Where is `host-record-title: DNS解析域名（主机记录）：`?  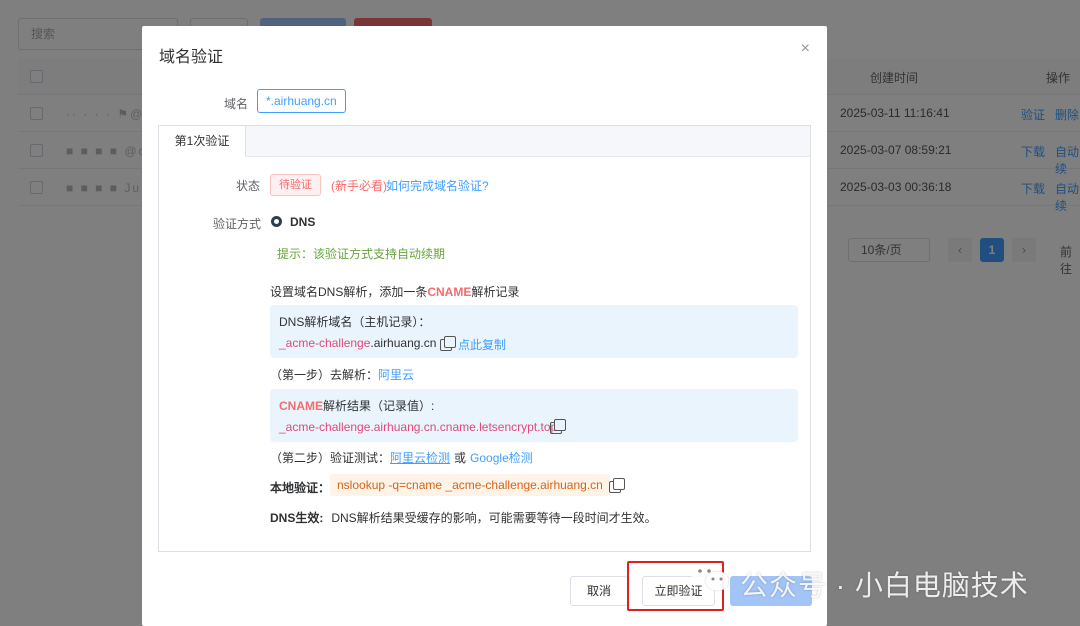 host-record-title: DNS解析域名（主机记录）： is located at coordinates (355, 322).